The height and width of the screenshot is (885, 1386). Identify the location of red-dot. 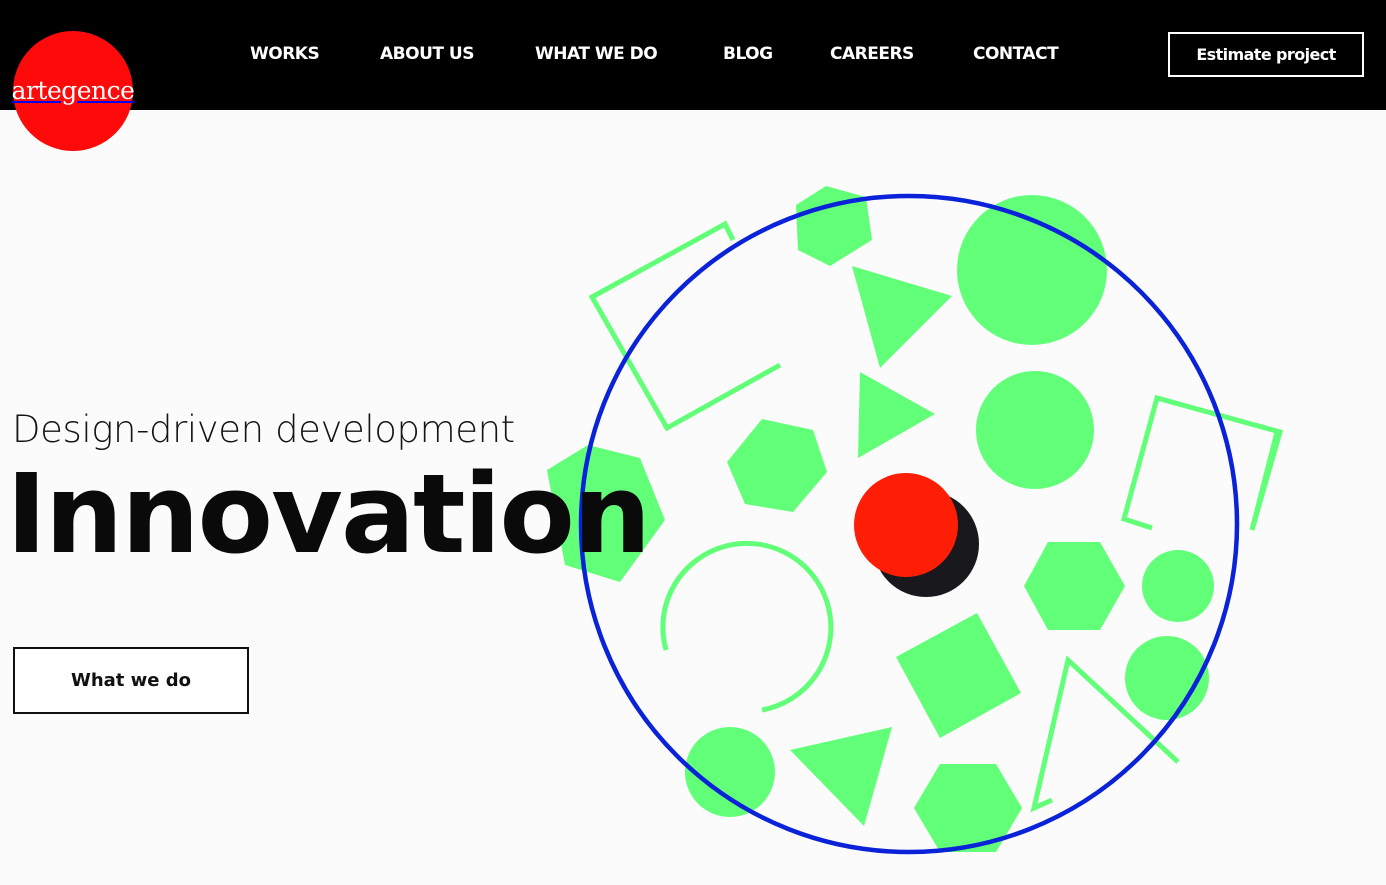
(906, 525).